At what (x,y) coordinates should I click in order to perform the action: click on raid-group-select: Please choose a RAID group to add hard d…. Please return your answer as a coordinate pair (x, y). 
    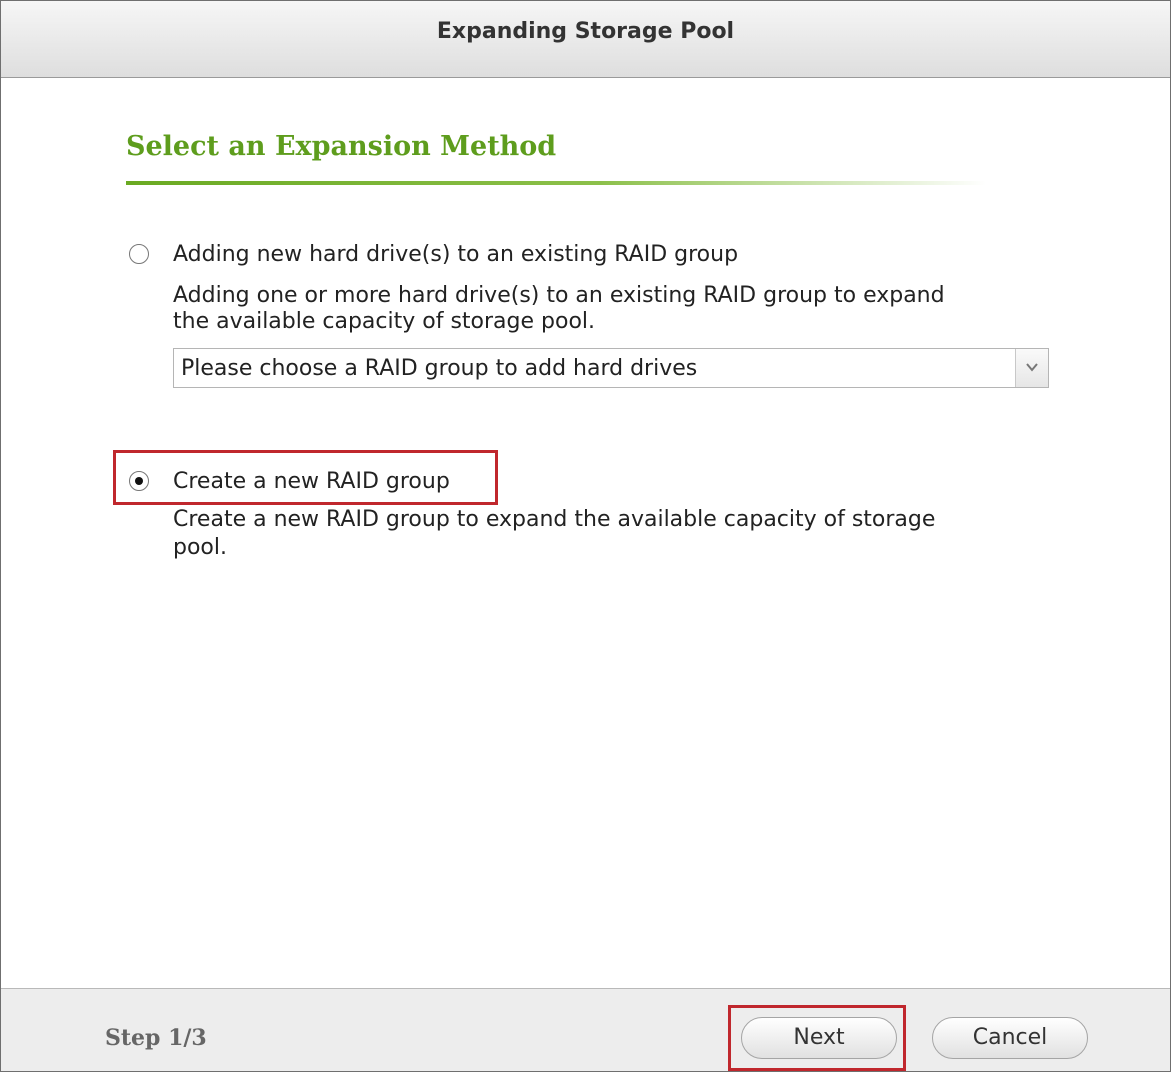
    Looking at the image, I should click on (611, 368).